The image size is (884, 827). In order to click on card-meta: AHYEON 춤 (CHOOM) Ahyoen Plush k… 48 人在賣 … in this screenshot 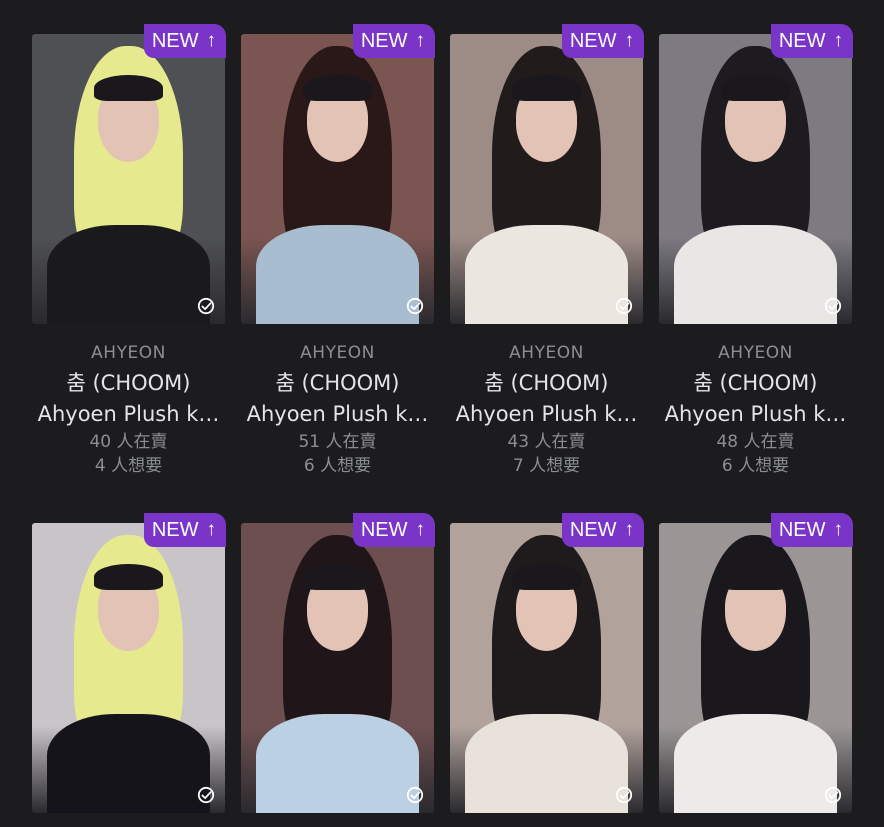, I will do `click(755, 410)`.